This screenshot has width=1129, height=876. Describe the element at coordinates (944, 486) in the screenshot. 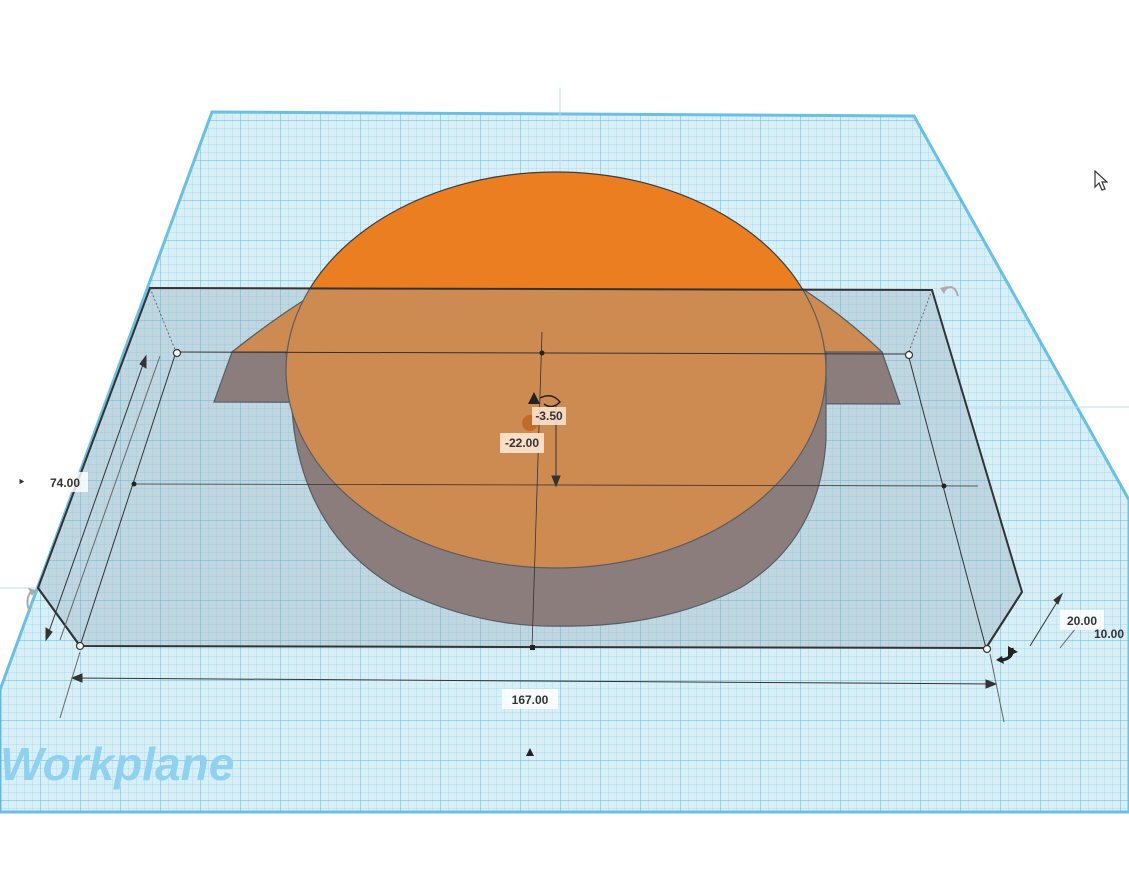

I see `handle-right-mid` at that location.